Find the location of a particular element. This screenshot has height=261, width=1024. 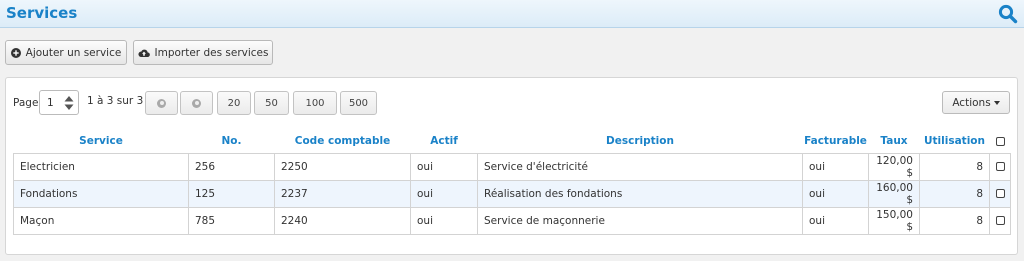

cell-code: 2237 is located at coordinates (342, 193).